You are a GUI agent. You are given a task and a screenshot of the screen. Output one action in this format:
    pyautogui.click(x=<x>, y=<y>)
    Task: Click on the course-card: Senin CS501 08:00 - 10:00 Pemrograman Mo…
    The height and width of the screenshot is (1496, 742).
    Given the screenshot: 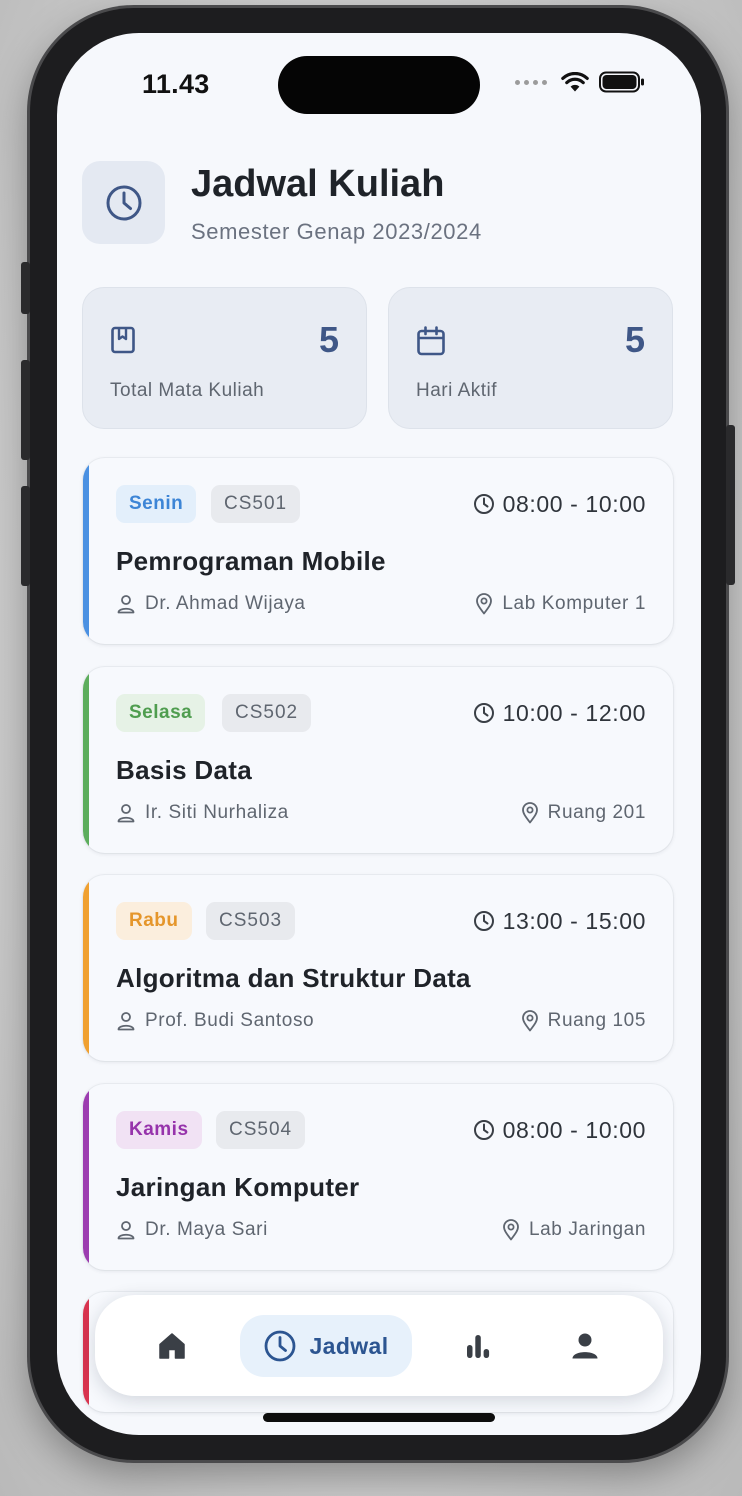 What is the action you would take?
    pyautogui.click(x=378, y=551)
    